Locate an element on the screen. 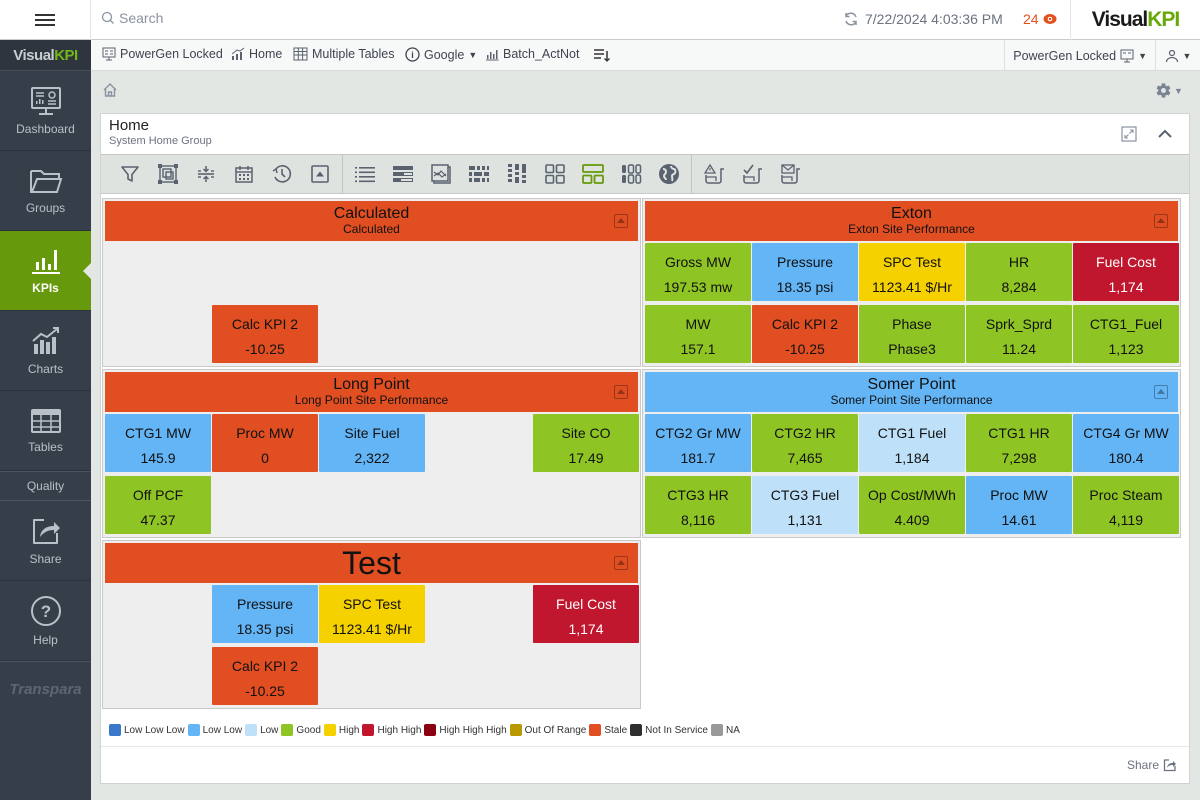  column-tile-view-button is located at coordinates (517, 174).